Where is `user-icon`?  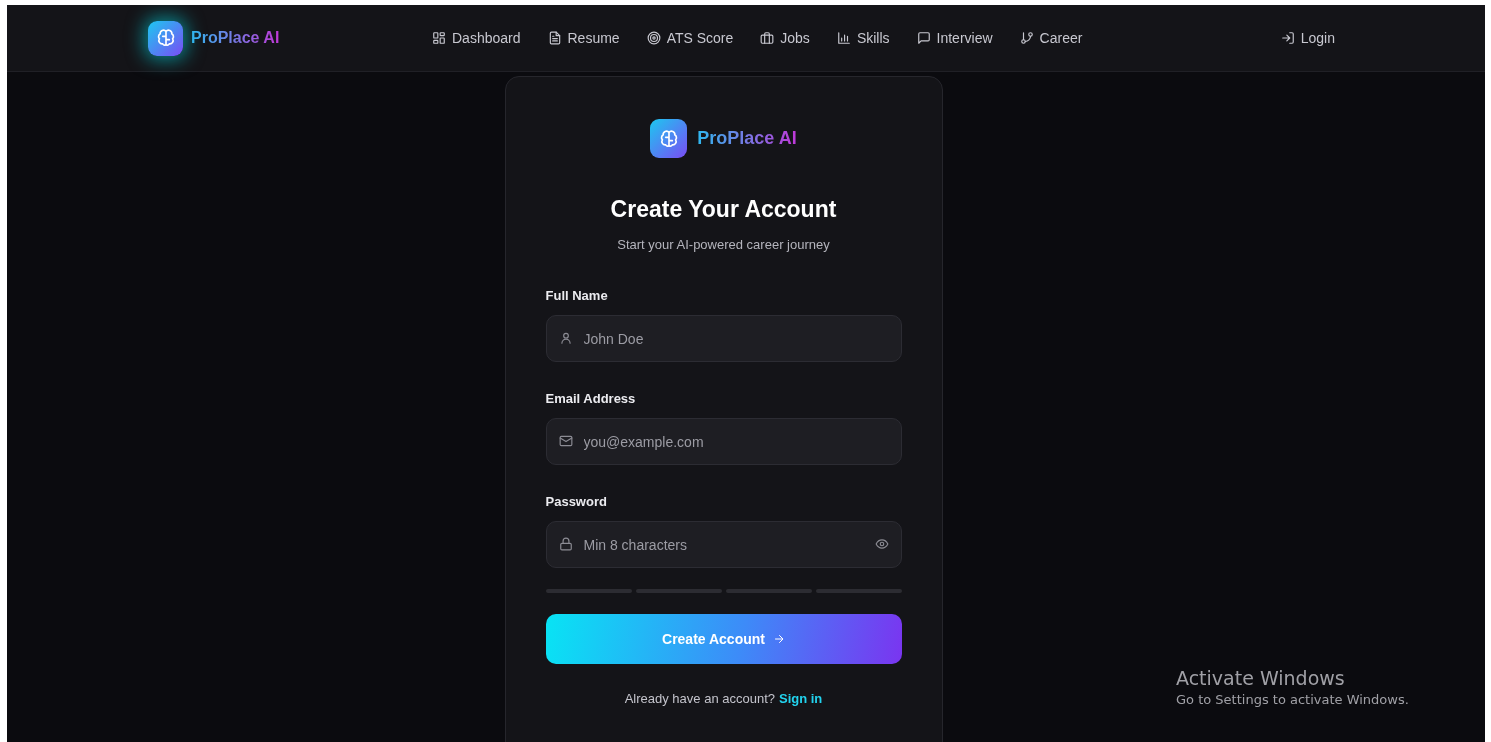
user-icon is located at coordinates (565, 338).